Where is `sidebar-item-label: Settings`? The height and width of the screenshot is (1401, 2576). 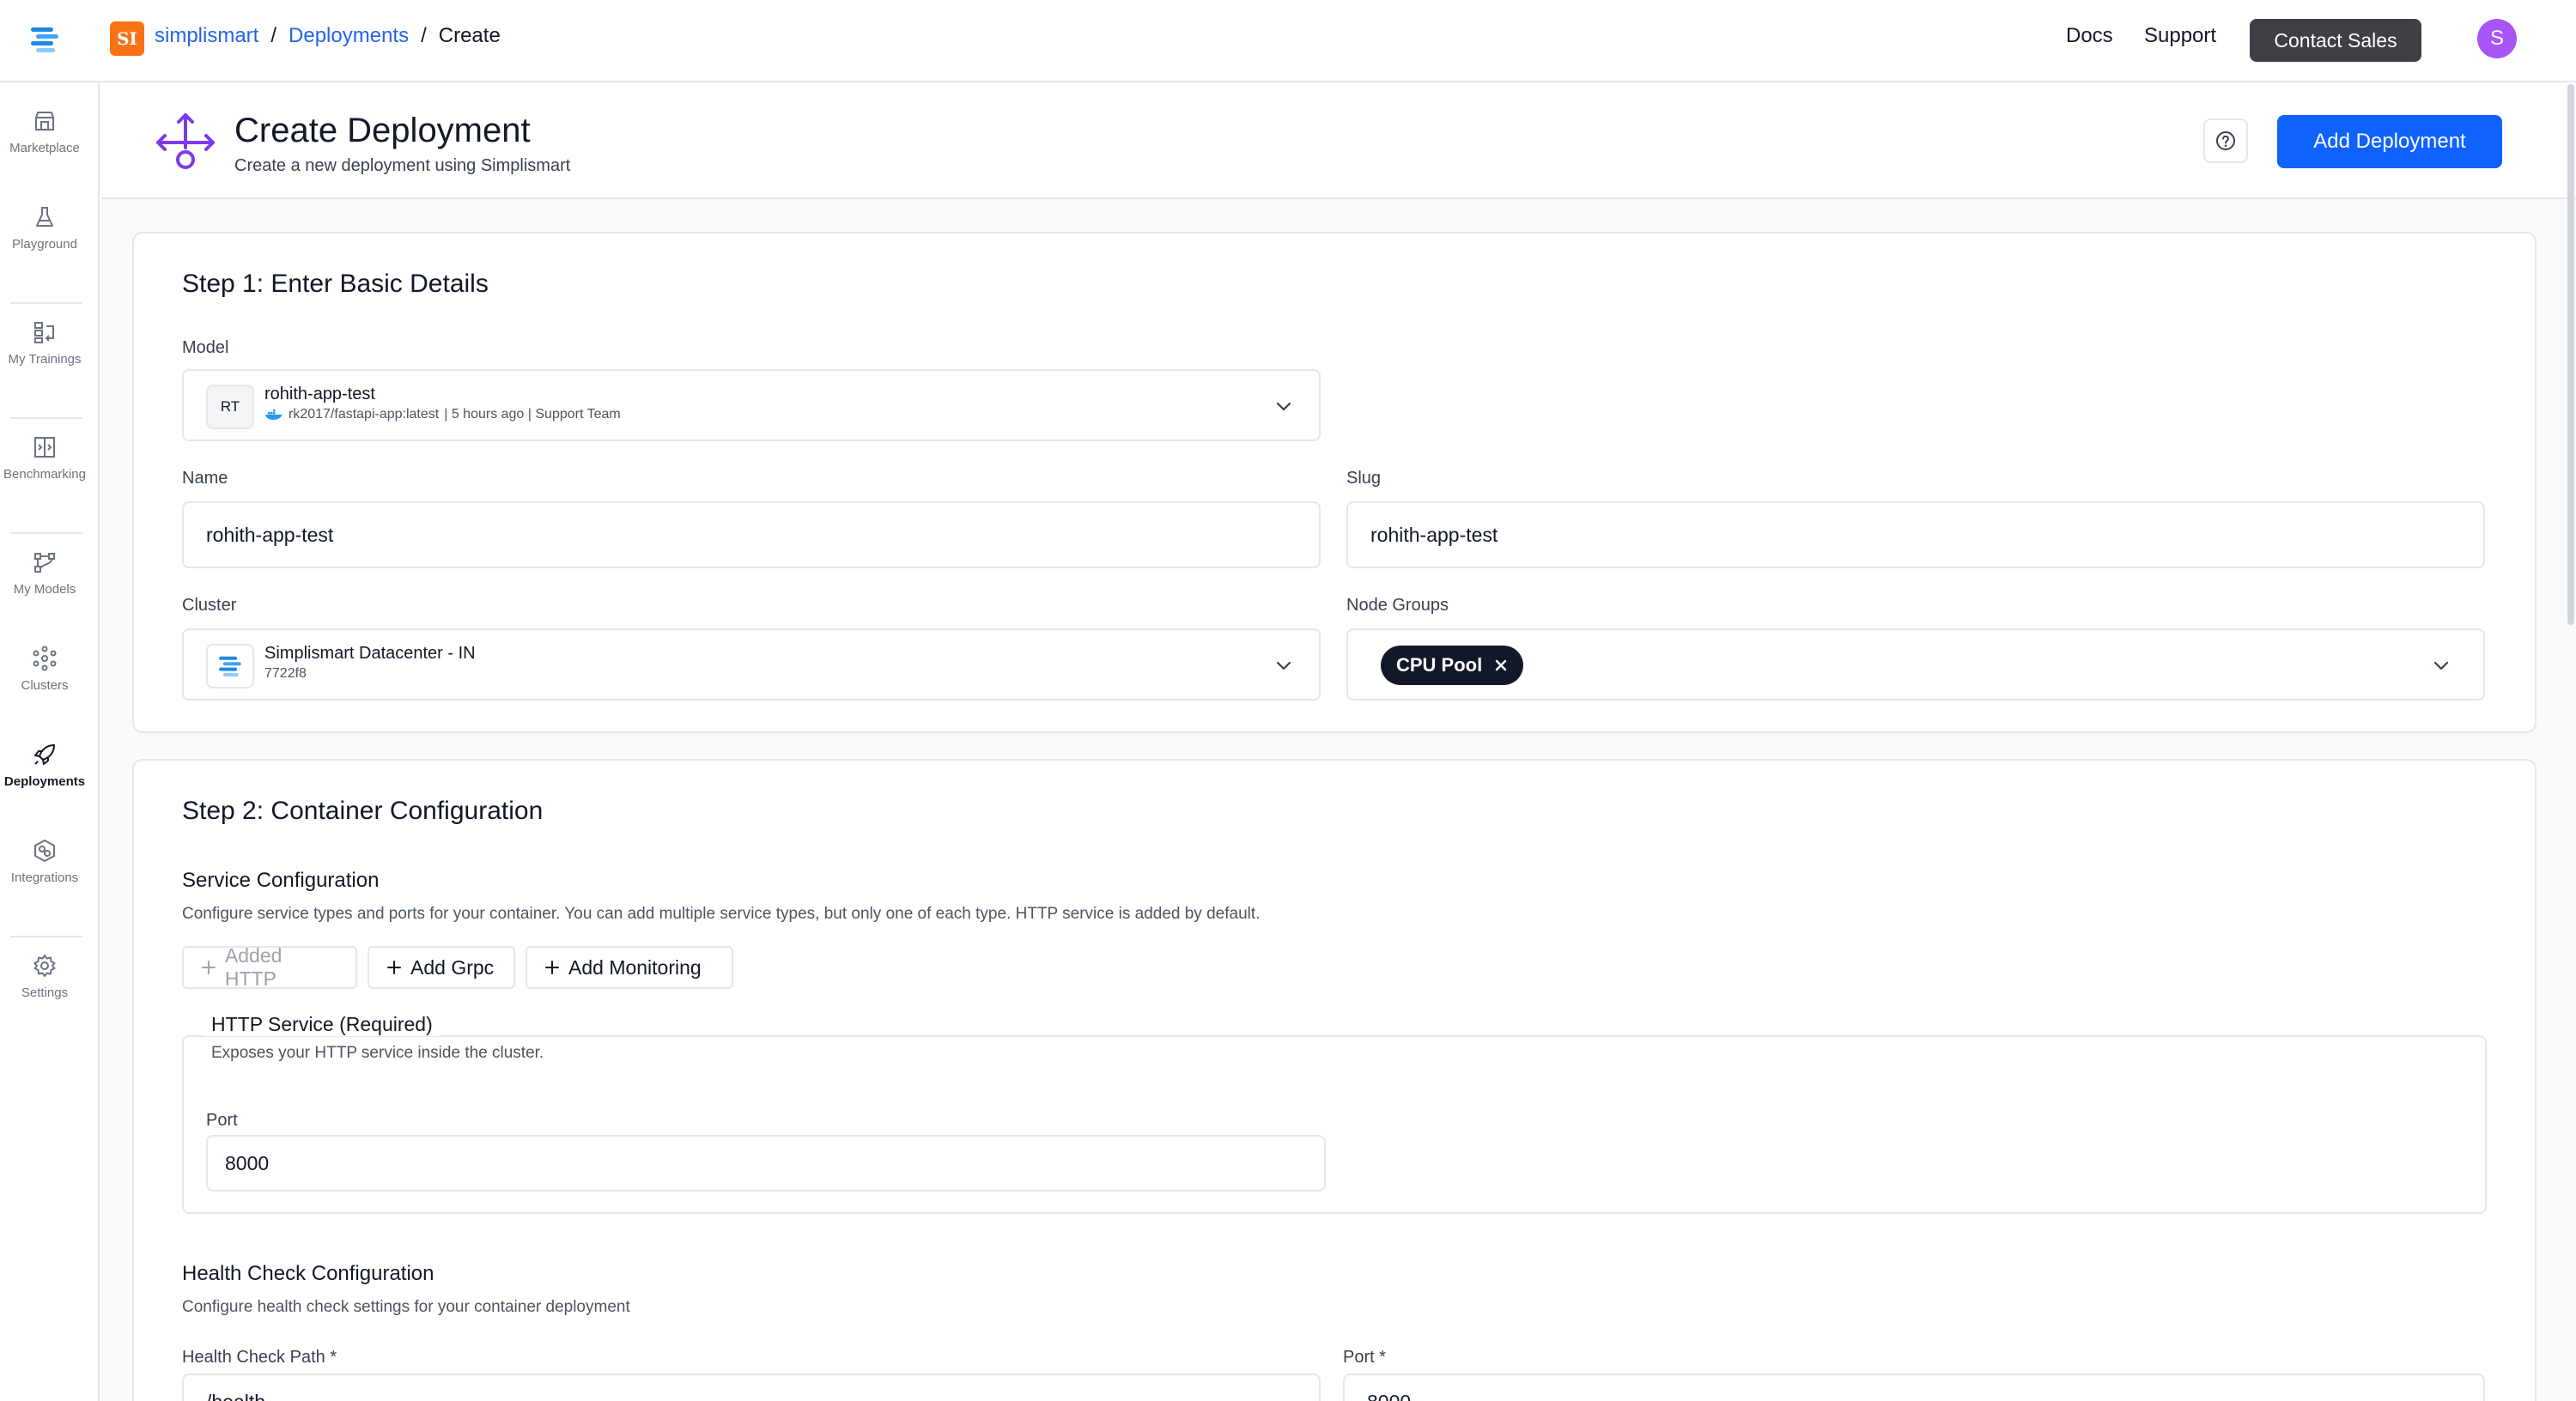
sidebar-item-label: Settings is located at coordinates (45, 993).